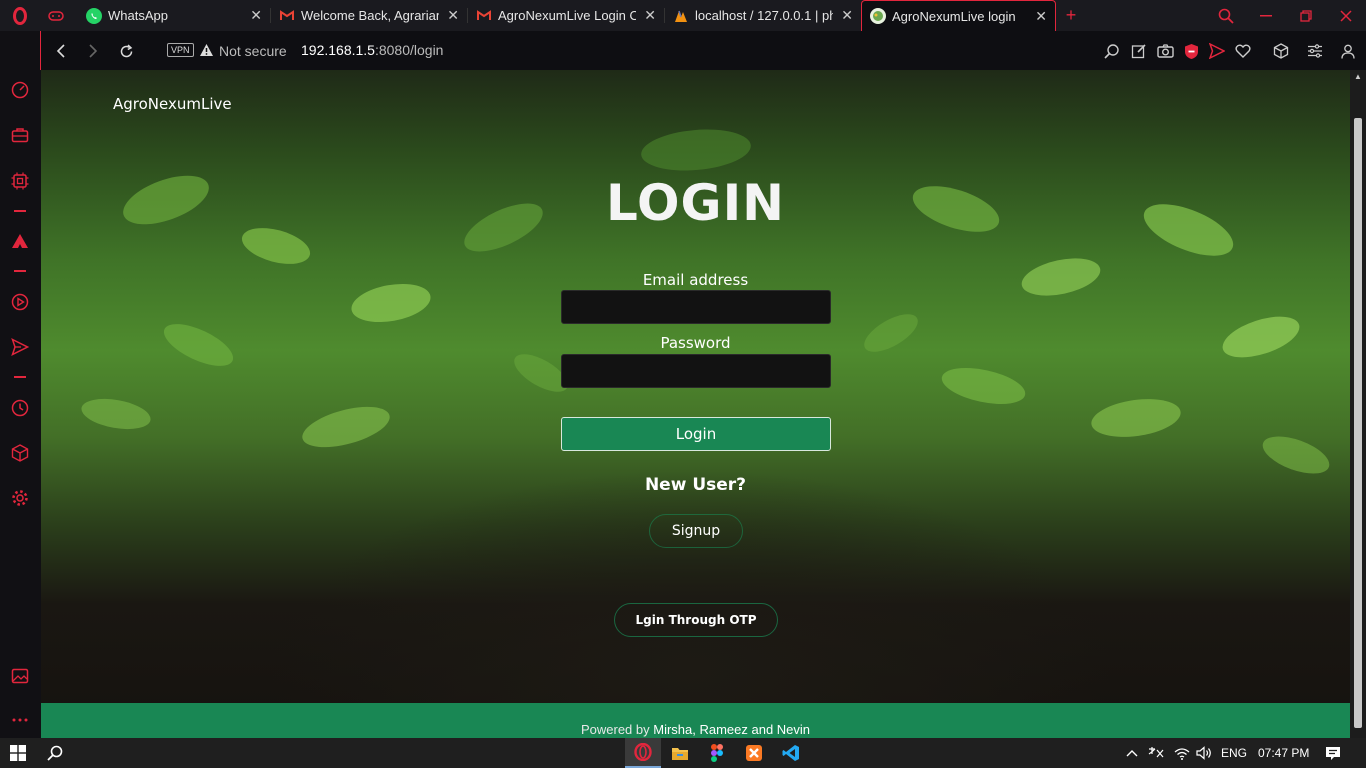 This screenshot has height=768, width=1366. Describe the element at coordinates (1165, 51) in the screenshot. I see `snapshot-camera-icon` at that location.